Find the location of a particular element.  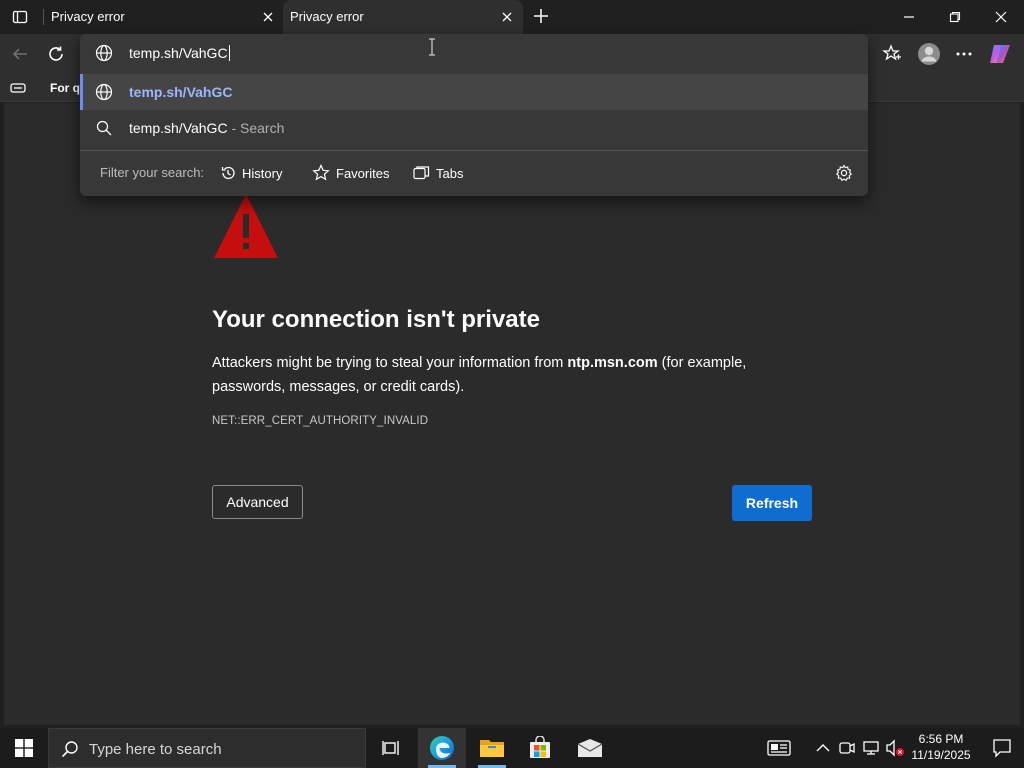

tab-privacy-error-1: Privacy error is located at coordinates (163, 17).